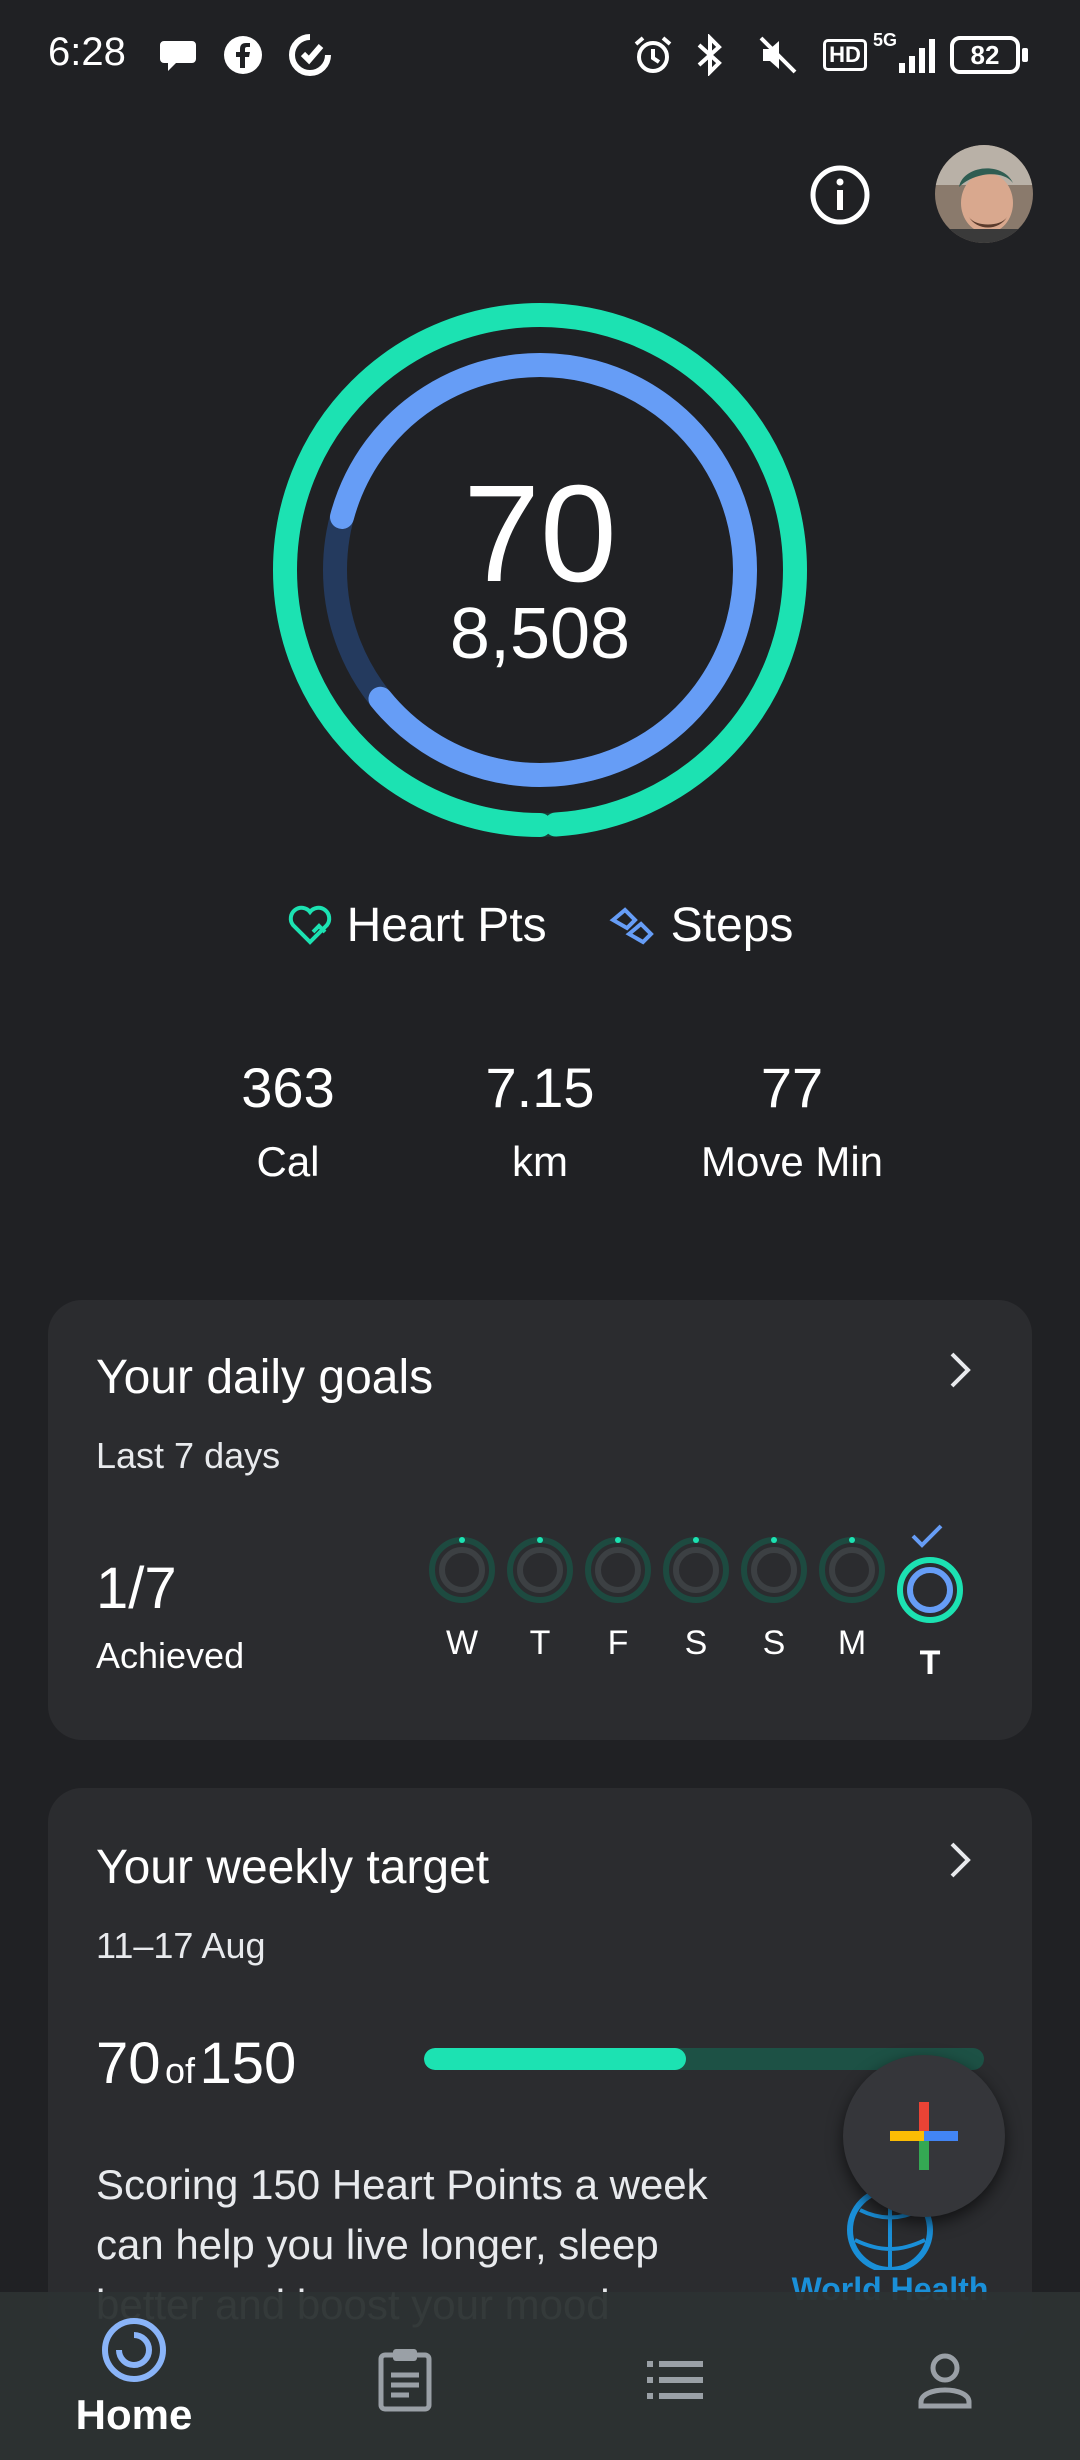 The width and height of the screenshot is (1080, 2460). I want to click on checkmark-icon, so click(927, 1538).